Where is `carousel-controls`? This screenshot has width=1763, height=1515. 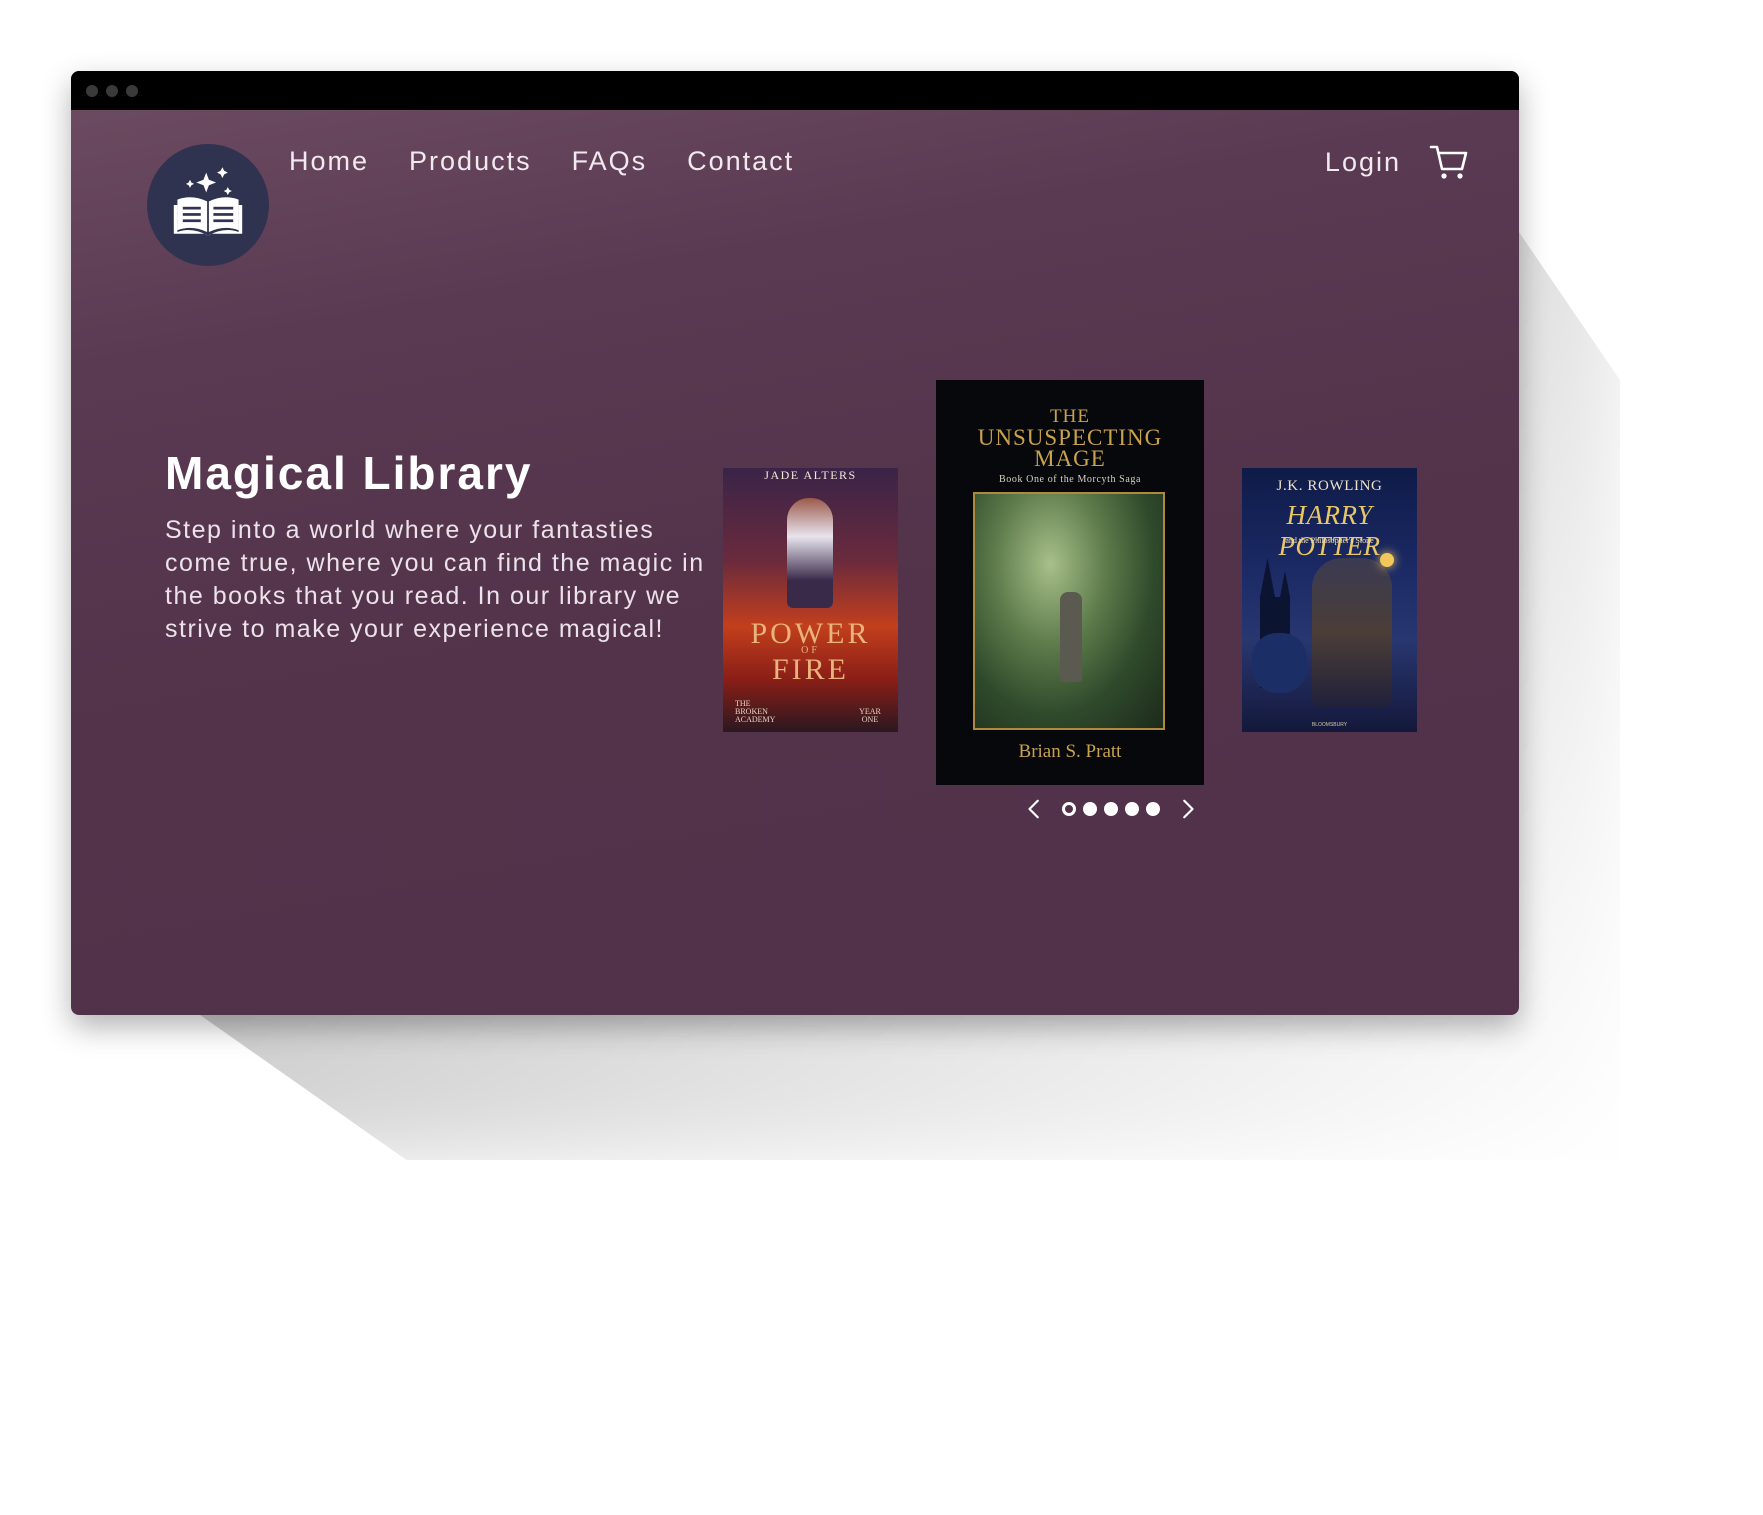
carousel-controls is located at coordinates (1111, 809).